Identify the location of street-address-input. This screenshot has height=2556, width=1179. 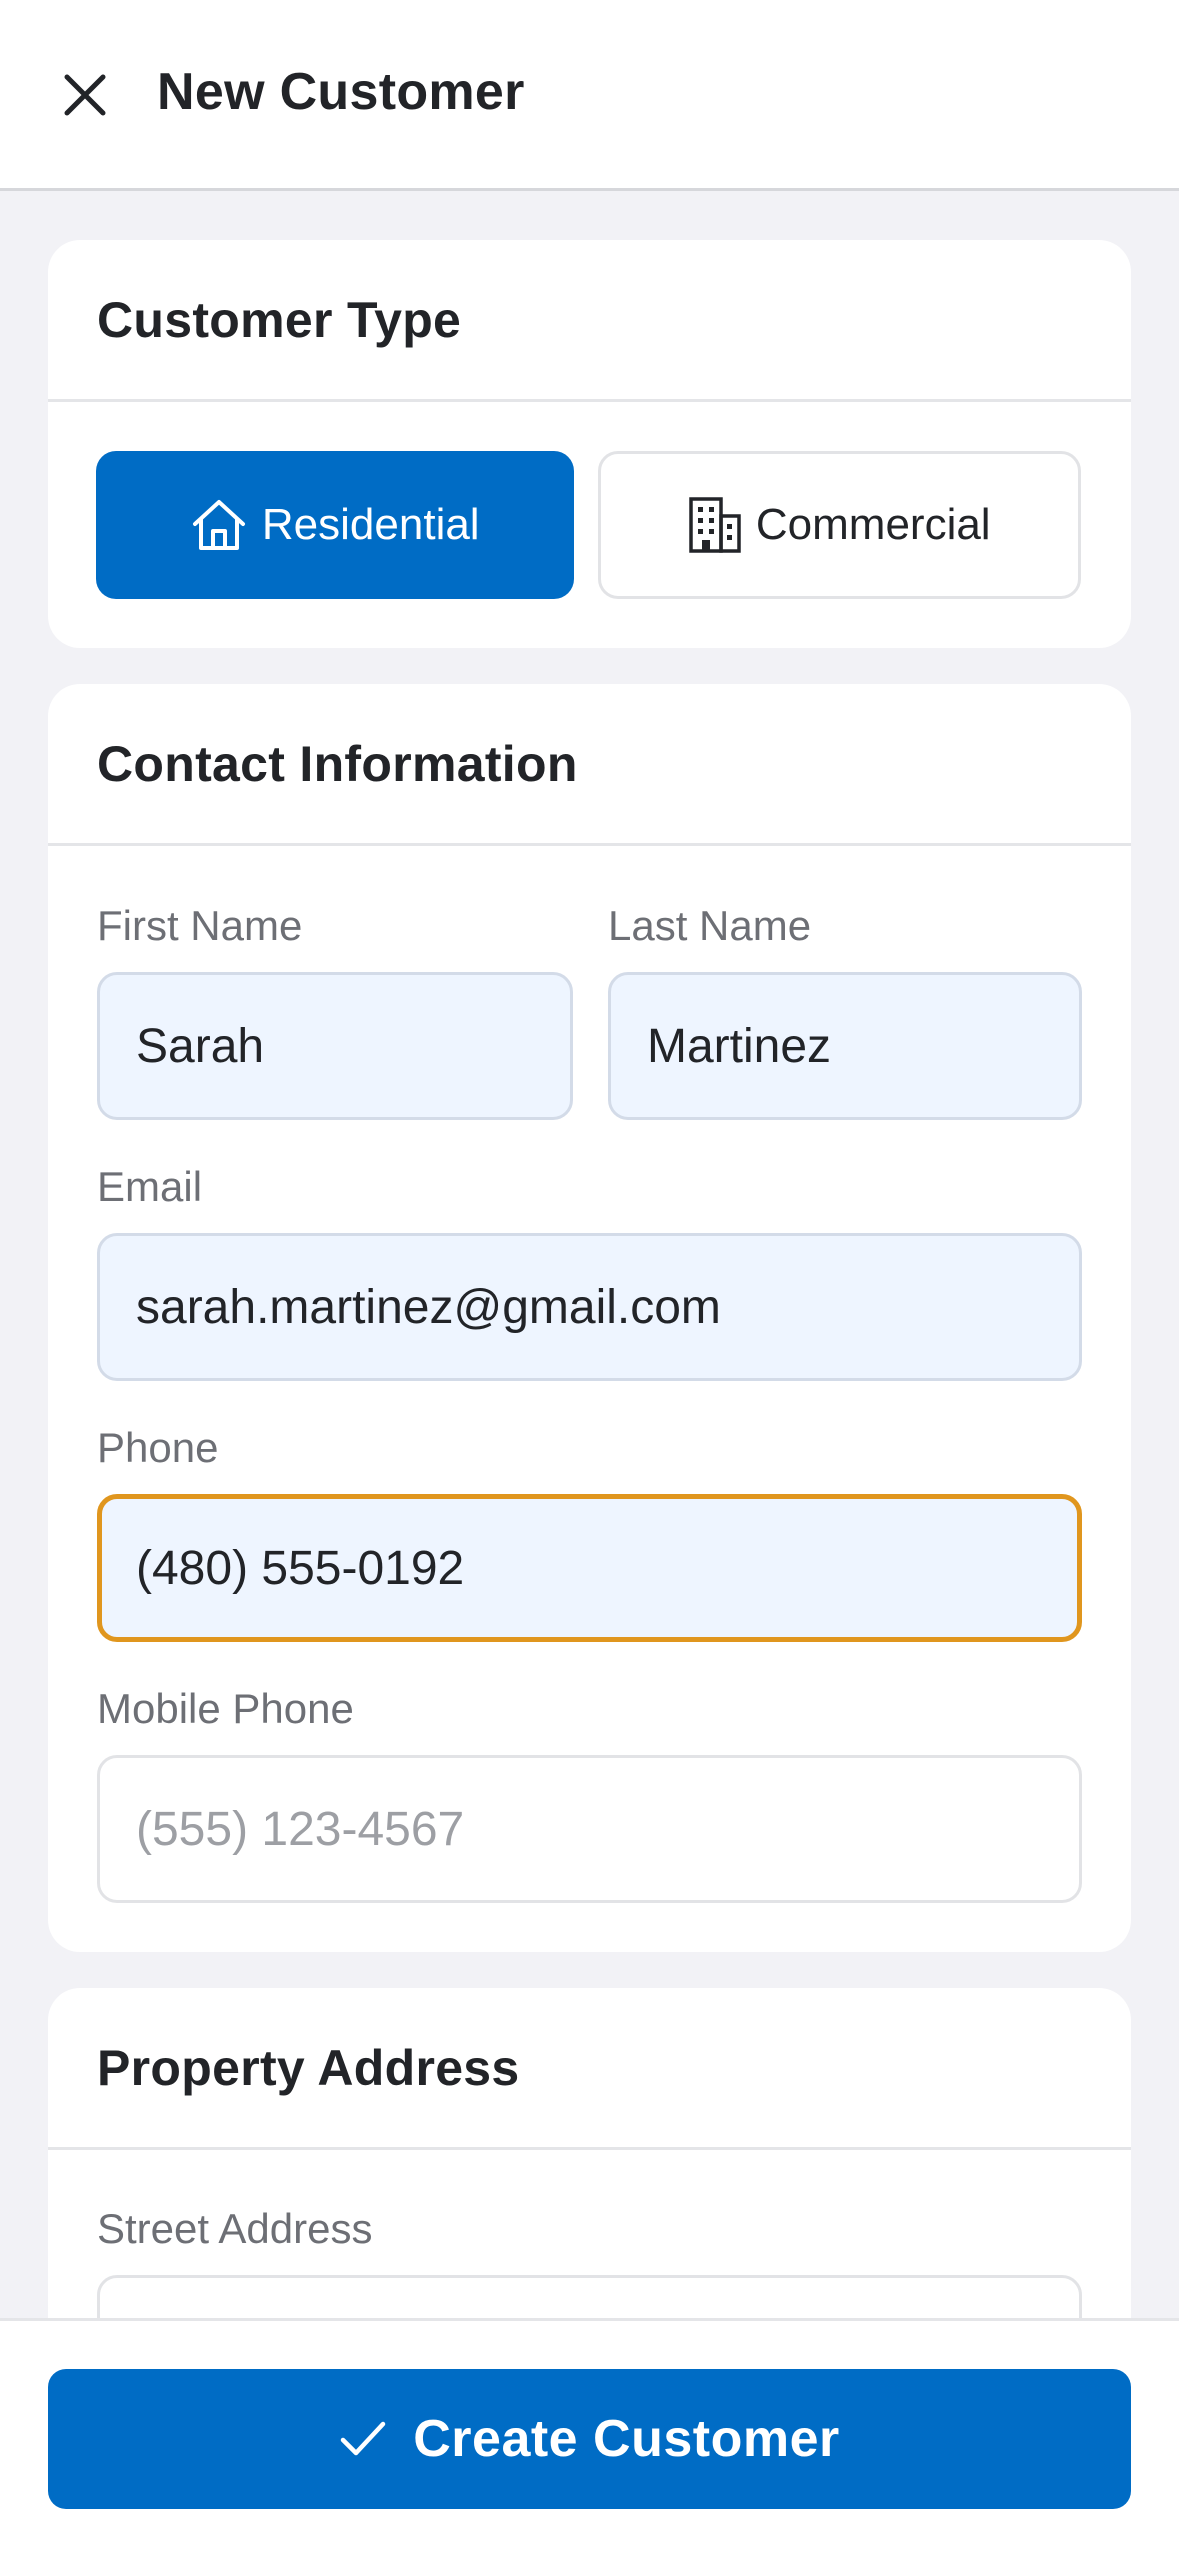
(589, 2296).